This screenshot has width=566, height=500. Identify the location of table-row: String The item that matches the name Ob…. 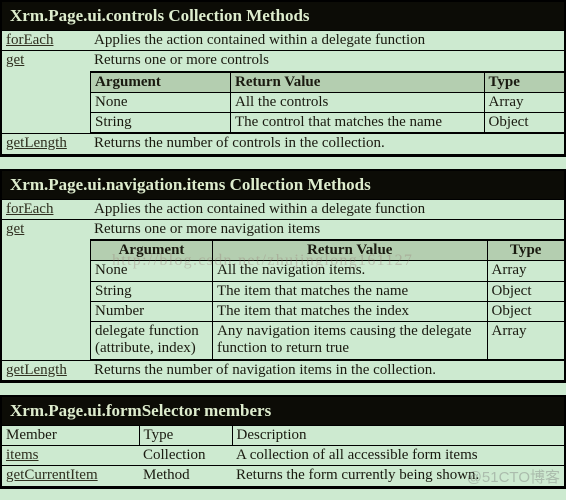
(327, 291).